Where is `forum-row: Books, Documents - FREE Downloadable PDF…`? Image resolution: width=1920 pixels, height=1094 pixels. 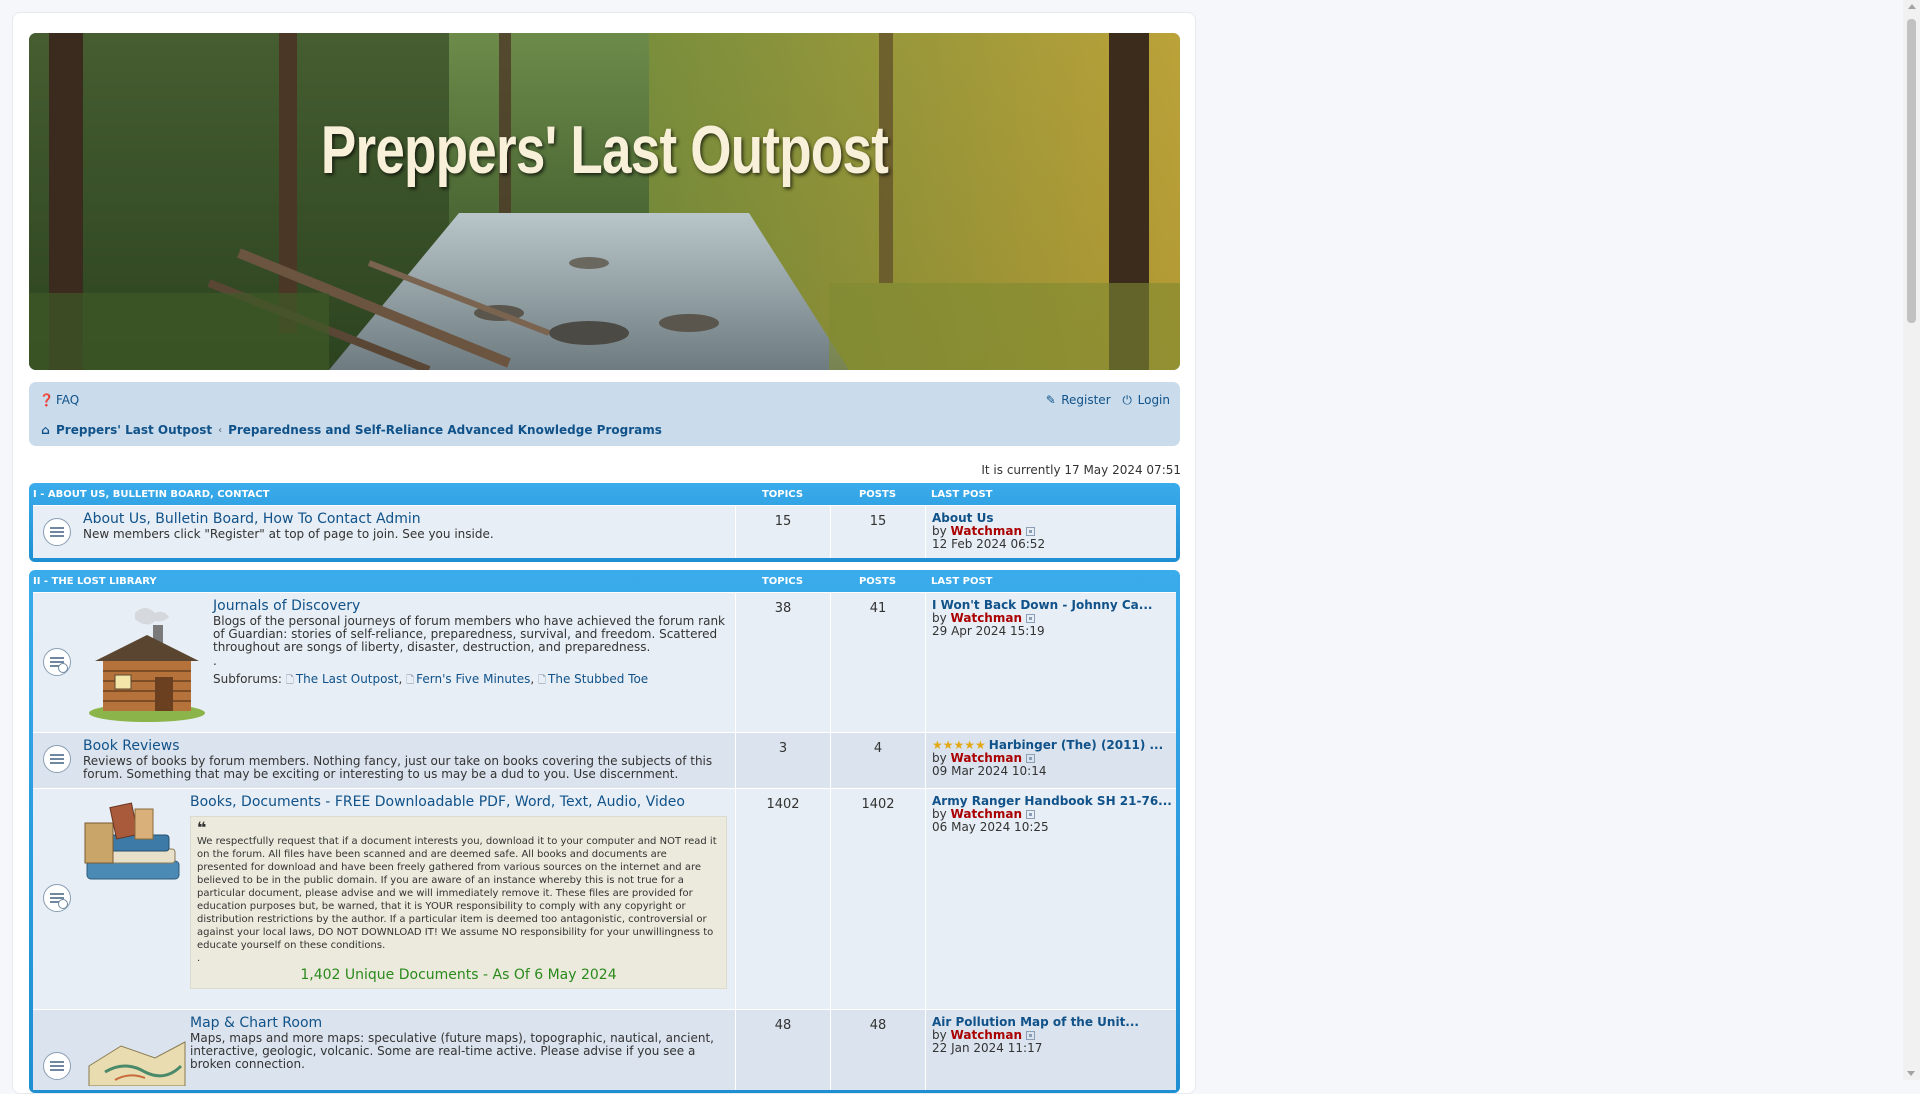 forum-row: Books, Documents - FREE Downloadable PDF… is located at coordinates (604, 898).